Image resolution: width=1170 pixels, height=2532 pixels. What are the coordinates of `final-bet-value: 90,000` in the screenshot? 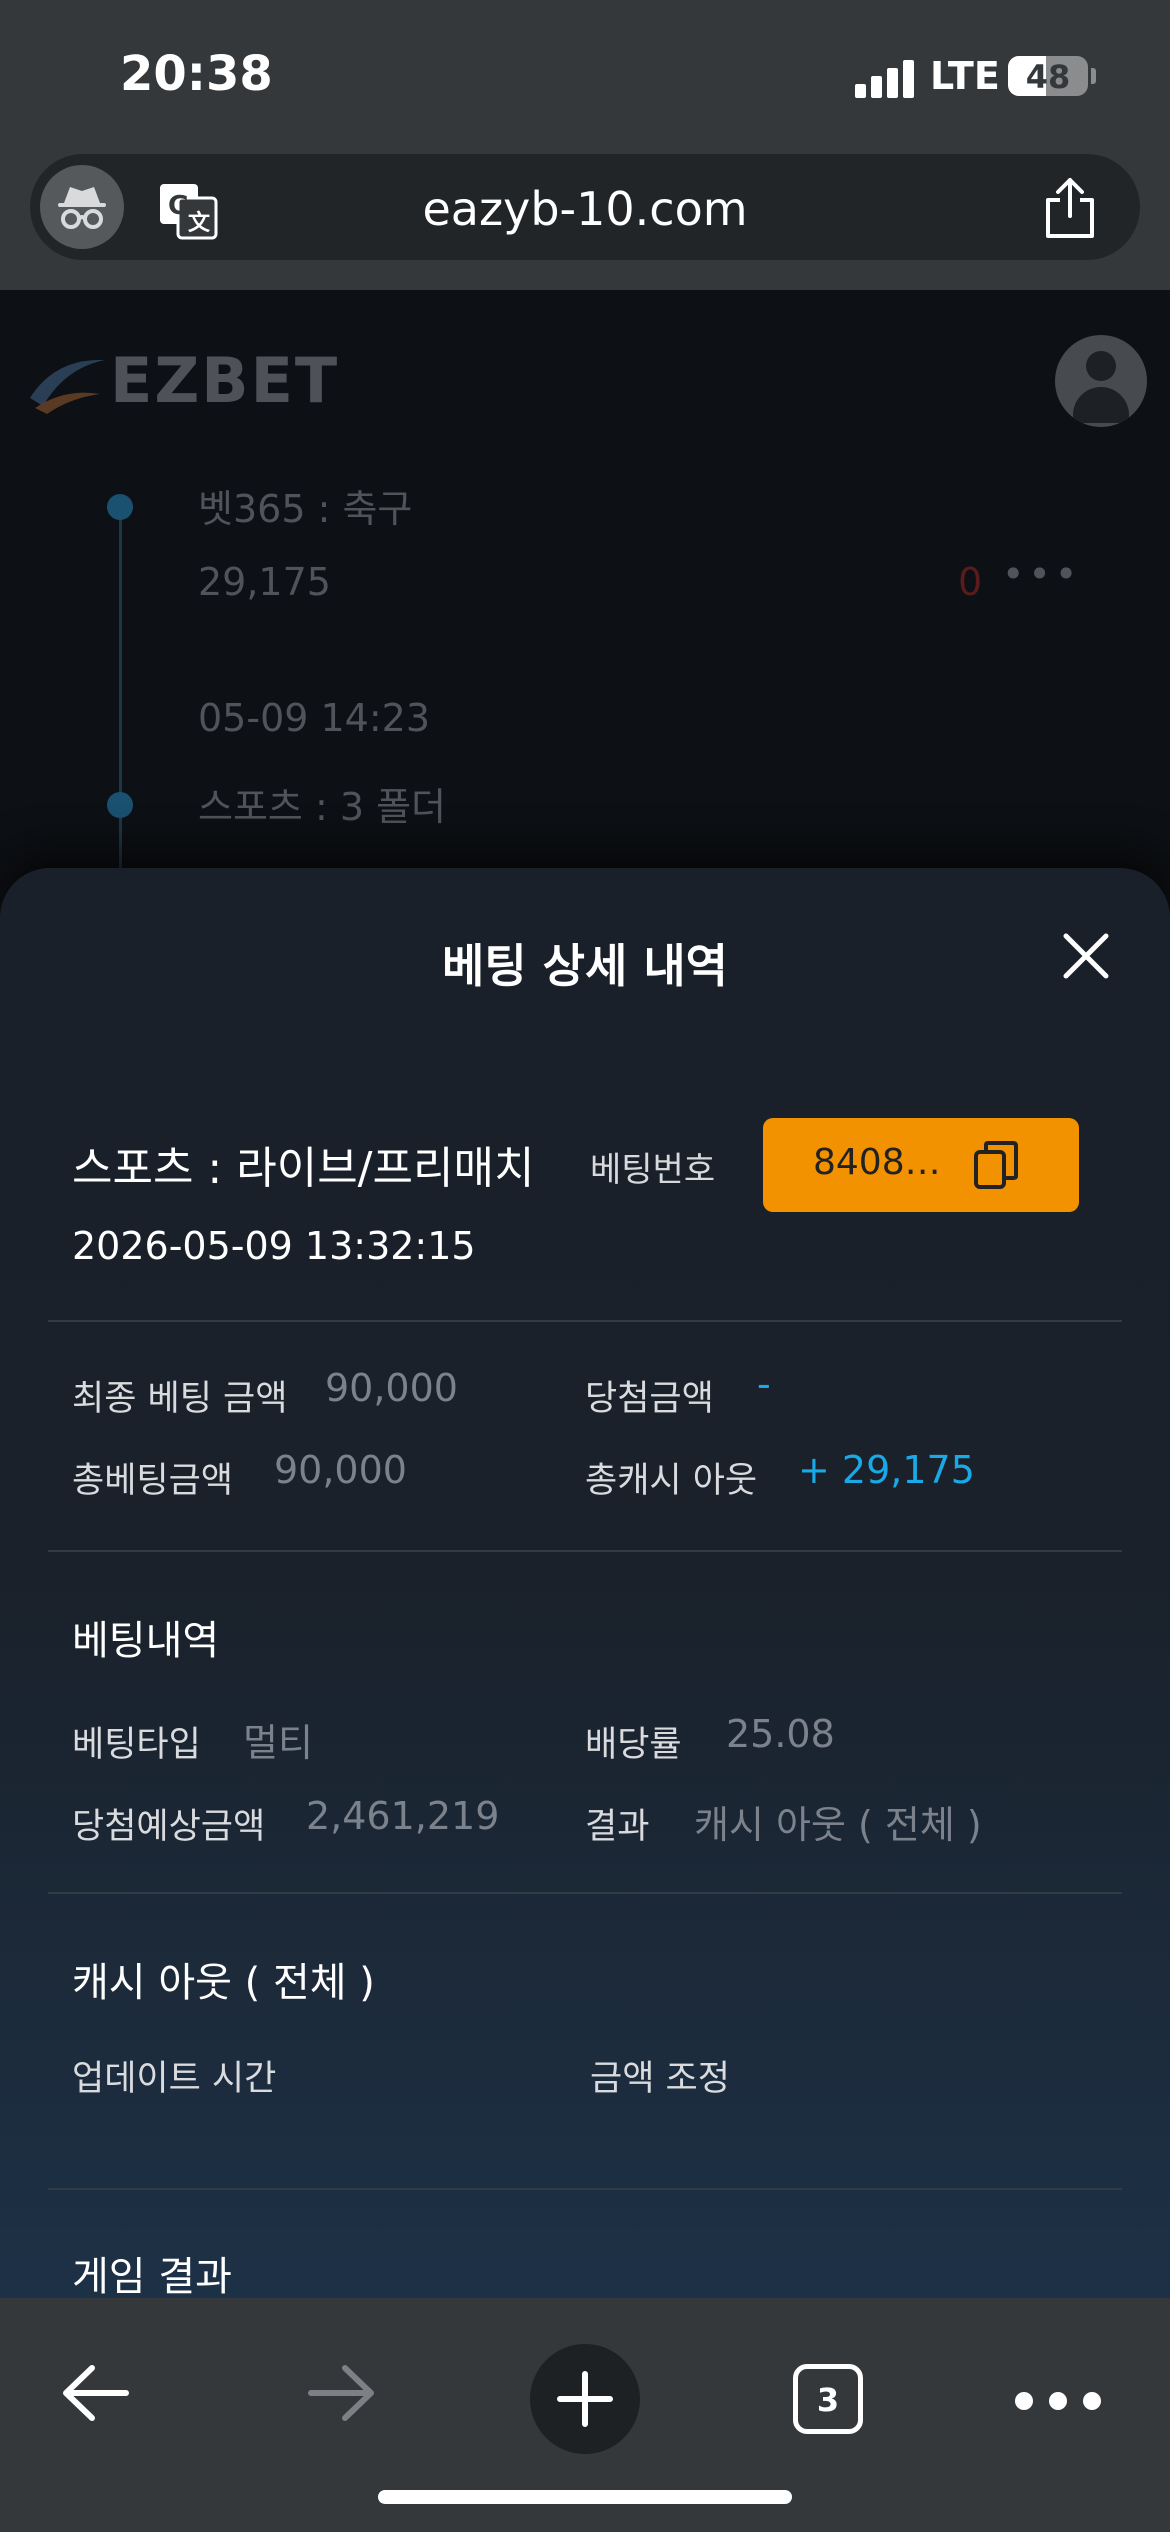 It's located at (391, 1388).